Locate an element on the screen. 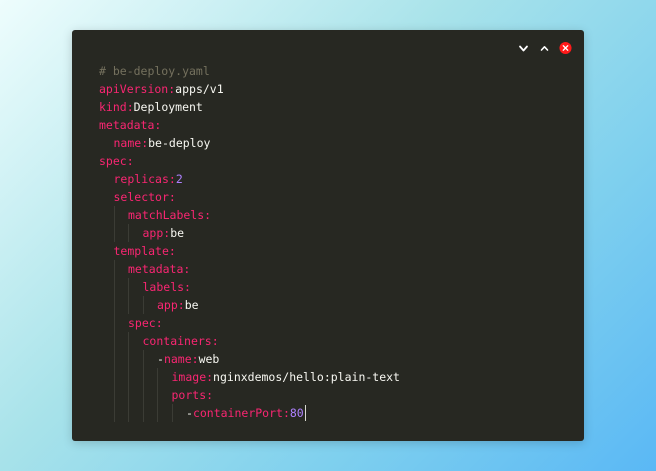  chevron-up-icon is located at coordinates (544, 48).